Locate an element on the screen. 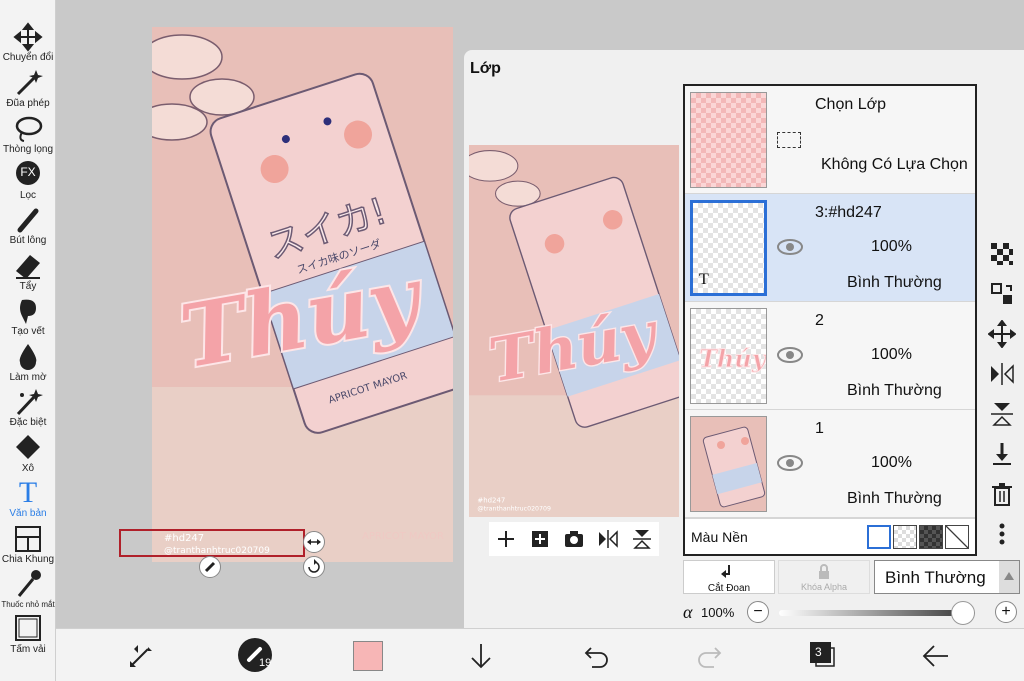 The height and width of the screenshot is (681, 1024). tool-magic-wand: Đũa phép is located at coordinates (28, 91).